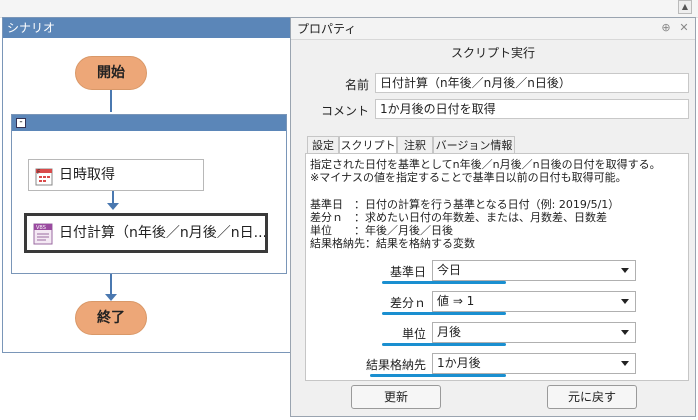  What do you see at coordinates (407, 272) in the screenshot?
I see `base-date-label: 基準日` at bounding box center [407, 272].